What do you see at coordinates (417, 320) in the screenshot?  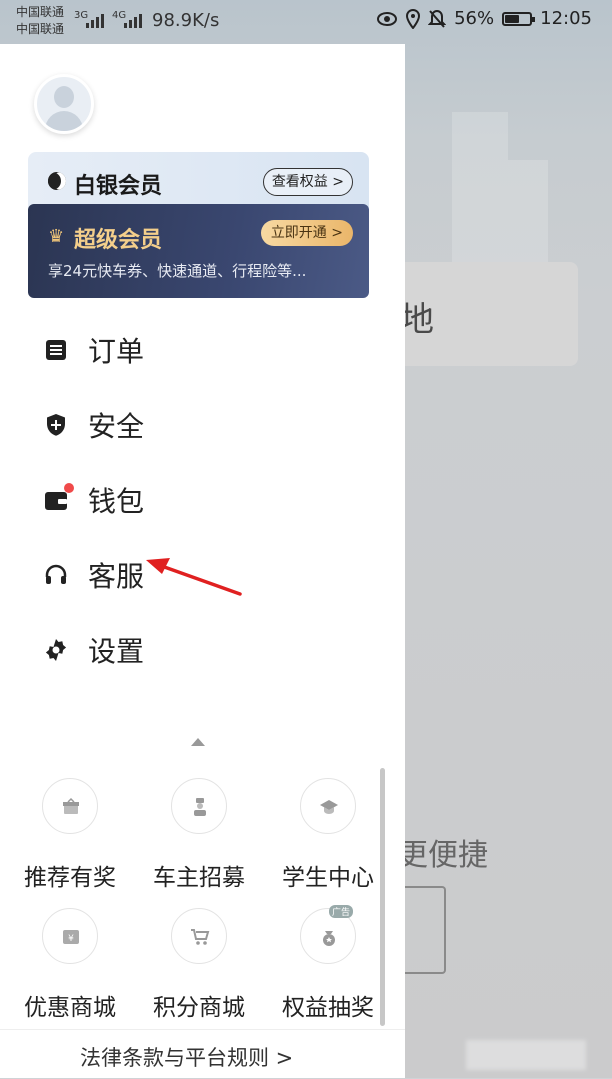 I see `background-card-text: 地` at bounding box center [417, 320].